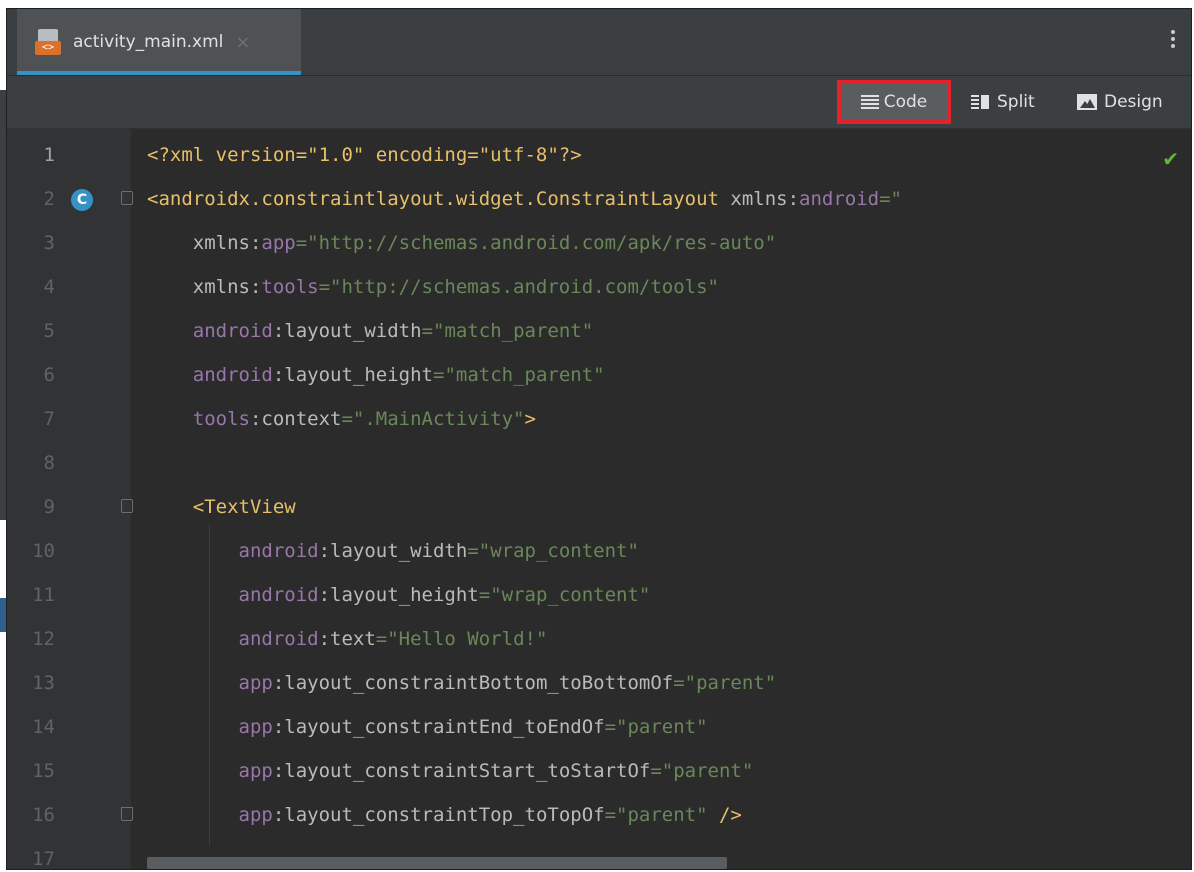  Describe the element at coordinates (49, 155) in the screenshot. I see `line-number: 1` at that location.